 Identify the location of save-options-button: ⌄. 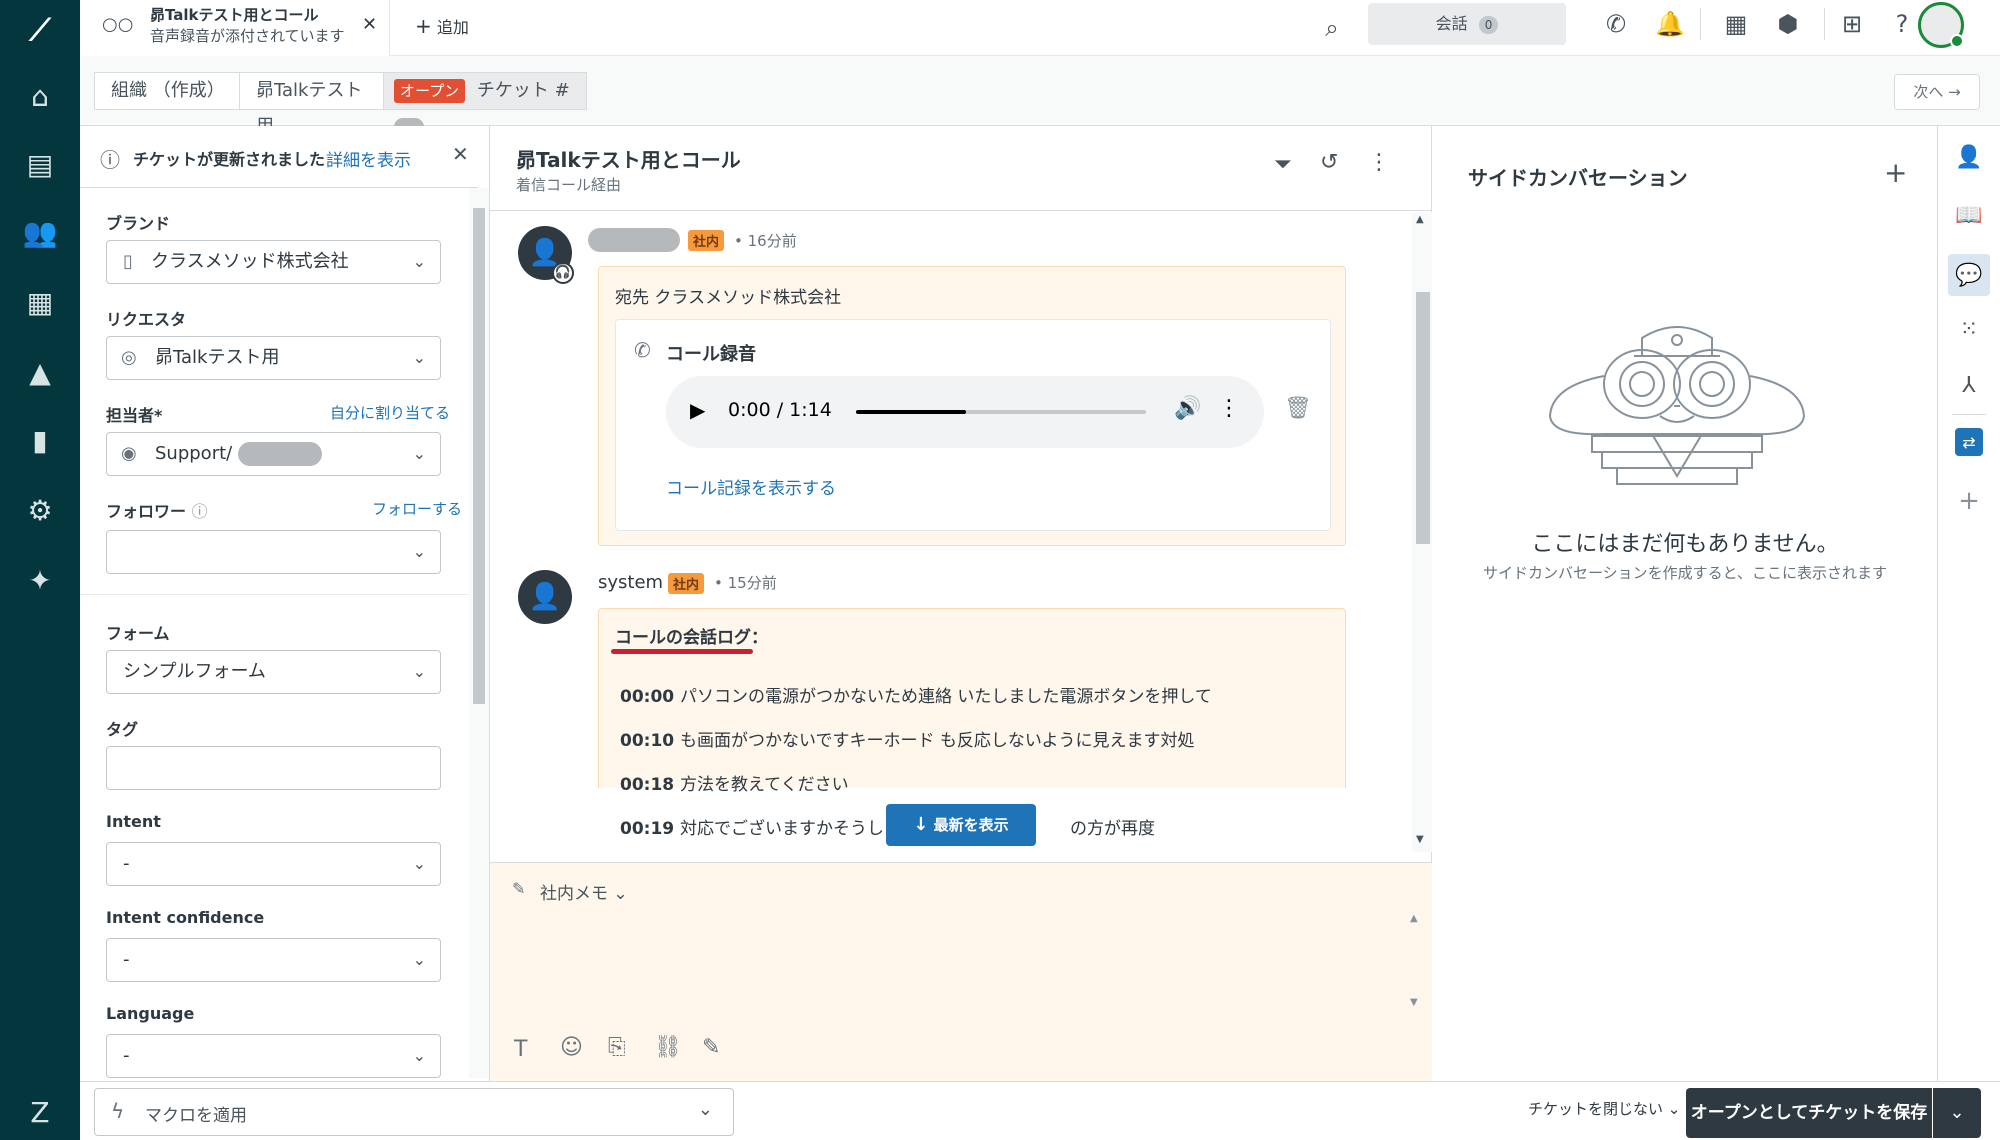
(1957, 1113).